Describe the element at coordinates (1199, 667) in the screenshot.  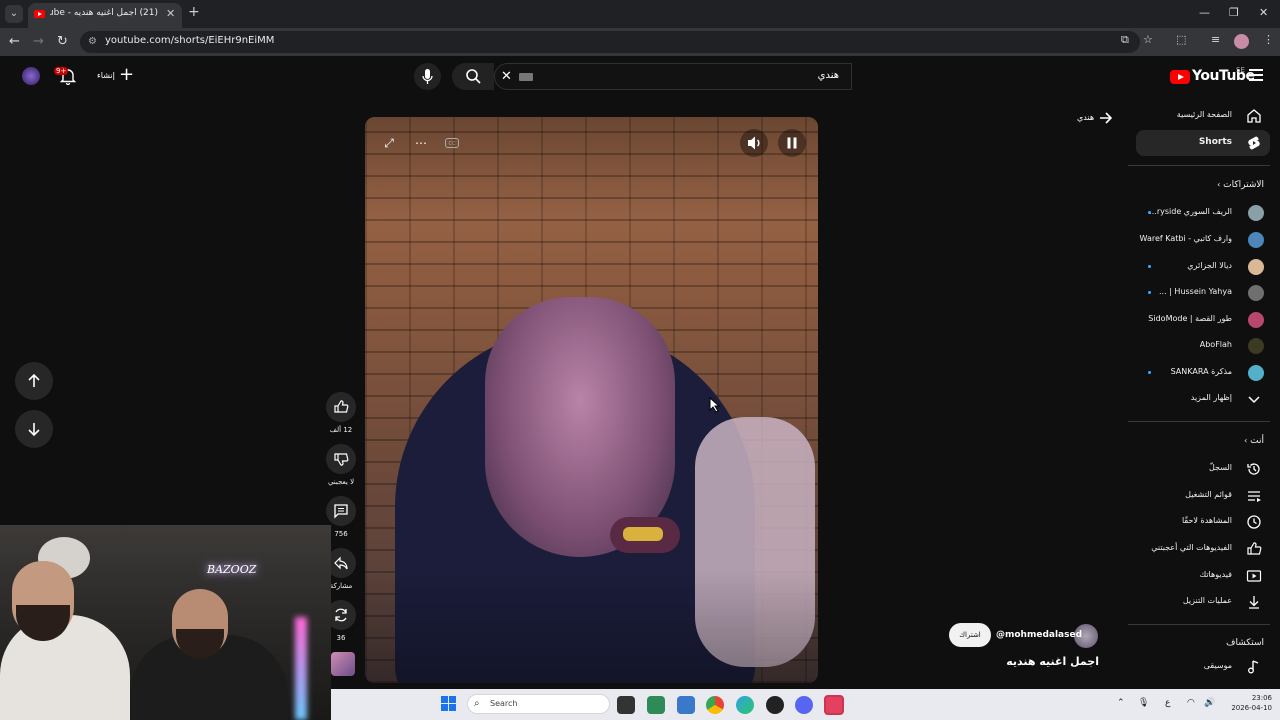
I see `sidebar-item-music: موسيقى` at that location.